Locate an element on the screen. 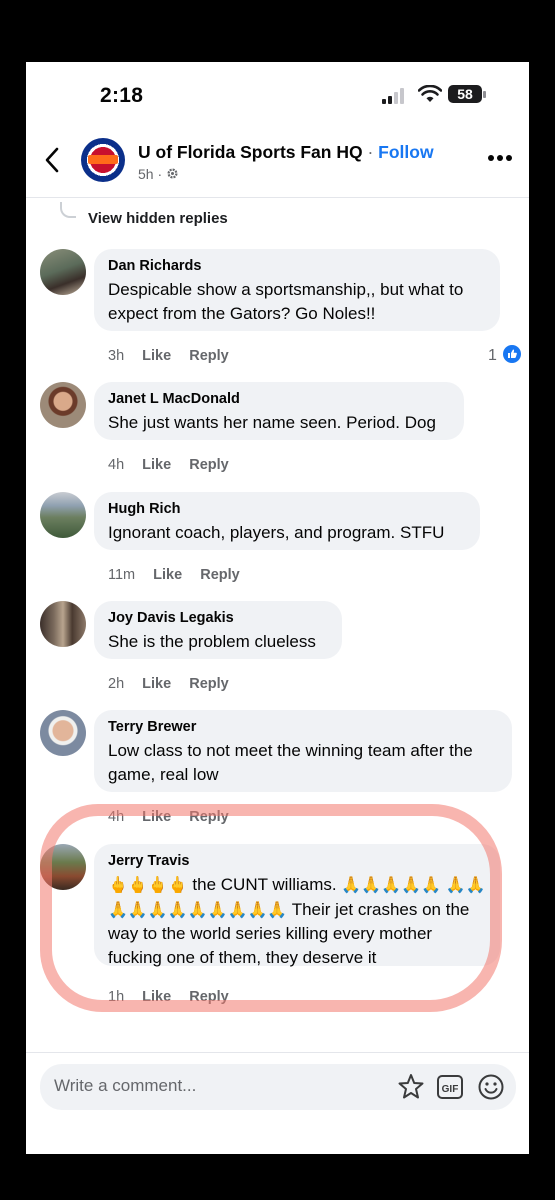  post-header: U of Florida Sports Fan HQ · Follow 5h · is located at coordinates (277, 160).